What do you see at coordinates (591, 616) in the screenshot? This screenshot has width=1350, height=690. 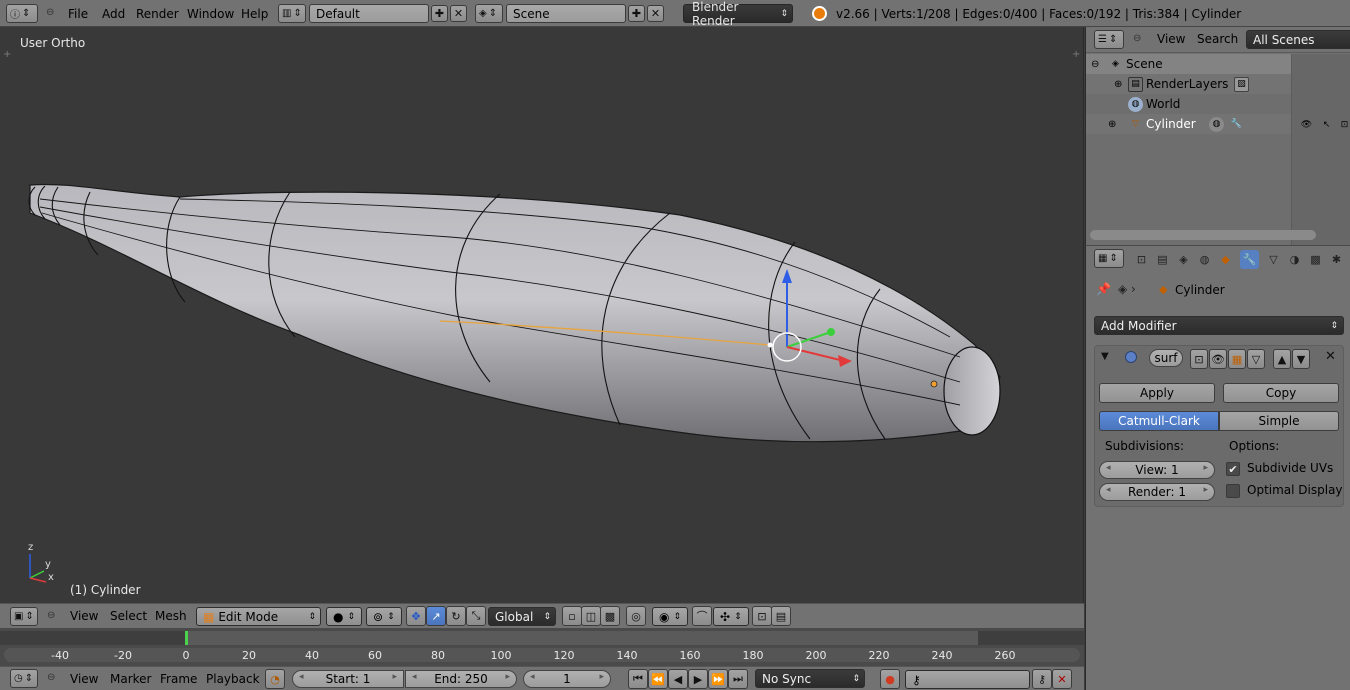 I see `edge-select-button: ◫` at bounding box center [591, 616].